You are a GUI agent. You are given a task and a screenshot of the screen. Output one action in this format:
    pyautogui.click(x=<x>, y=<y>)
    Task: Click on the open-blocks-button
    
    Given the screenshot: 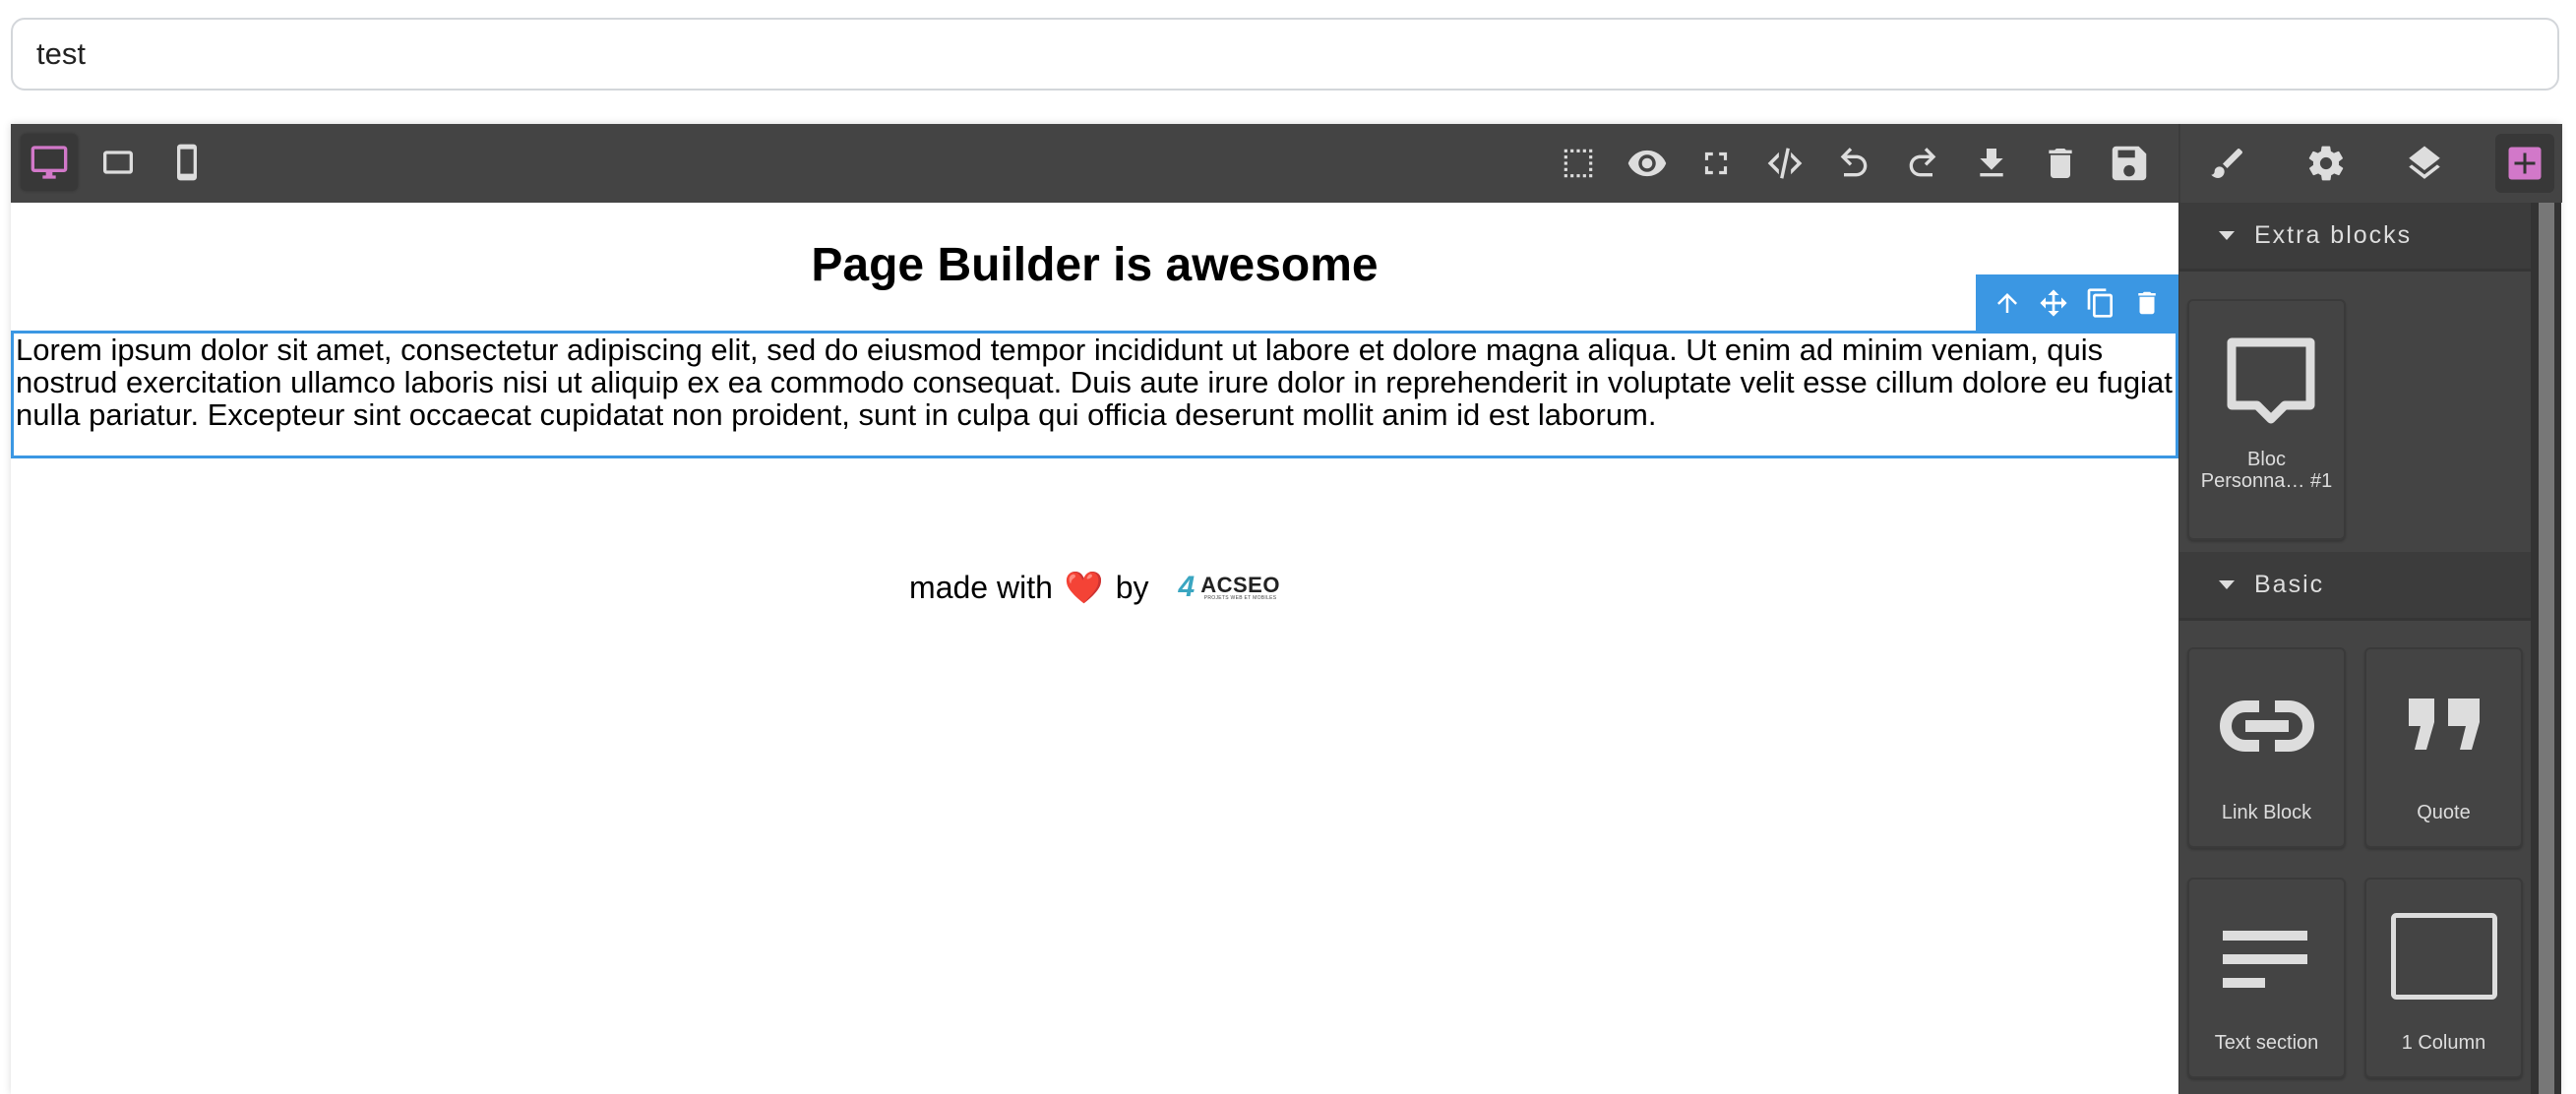 What is the action you would take?
    pyautogui.click(x=2524, y=163)
    